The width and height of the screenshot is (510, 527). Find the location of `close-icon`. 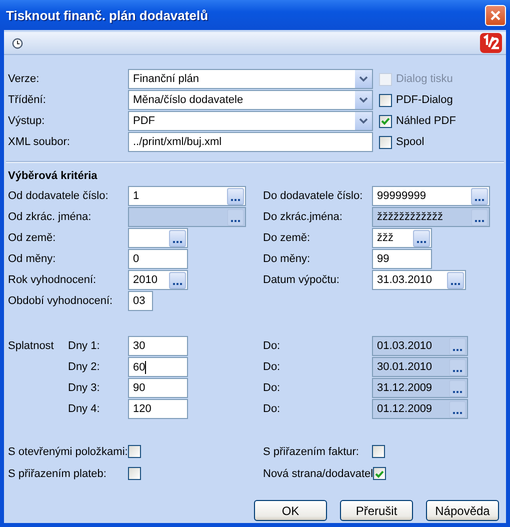

close-icon is located at coordinates (495, 15).